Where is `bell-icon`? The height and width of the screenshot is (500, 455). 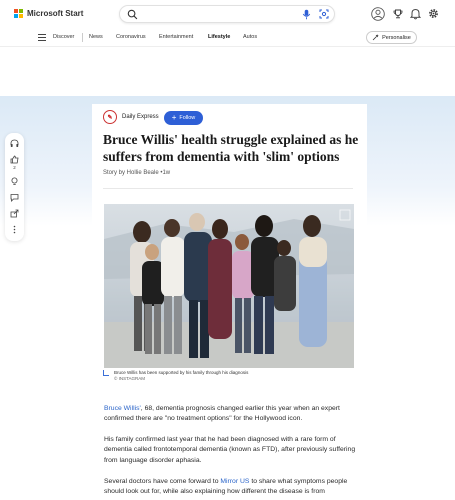 bell-icon is located at coordinates (415, 14).